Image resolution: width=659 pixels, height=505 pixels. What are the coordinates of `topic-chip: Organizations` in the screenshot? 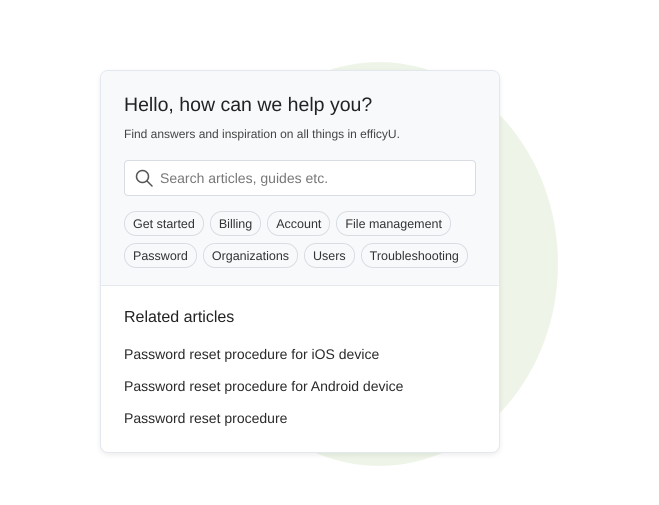 It's located at (250, 255).